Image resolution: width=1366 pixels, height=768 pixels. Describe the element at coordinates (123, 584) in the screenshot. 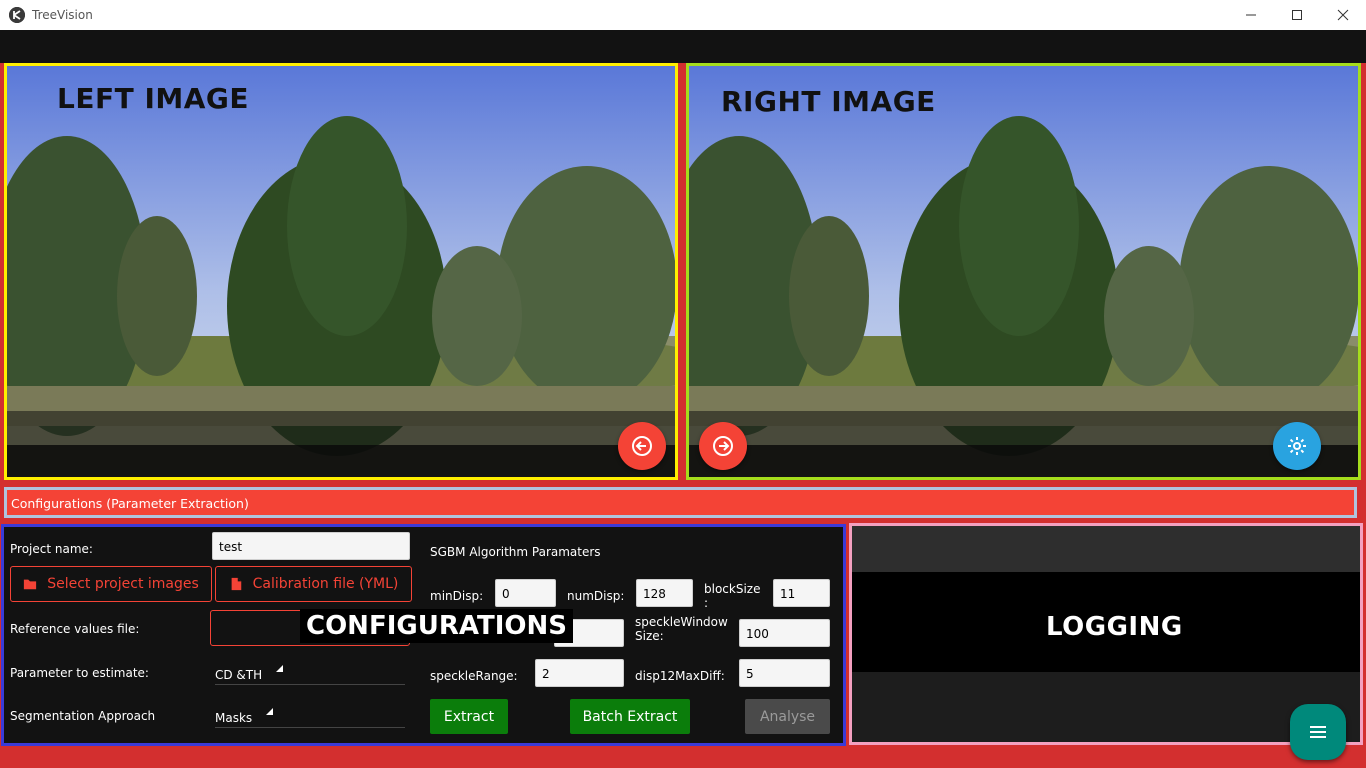

I see `select-project-images-label: Select project images` at that location.